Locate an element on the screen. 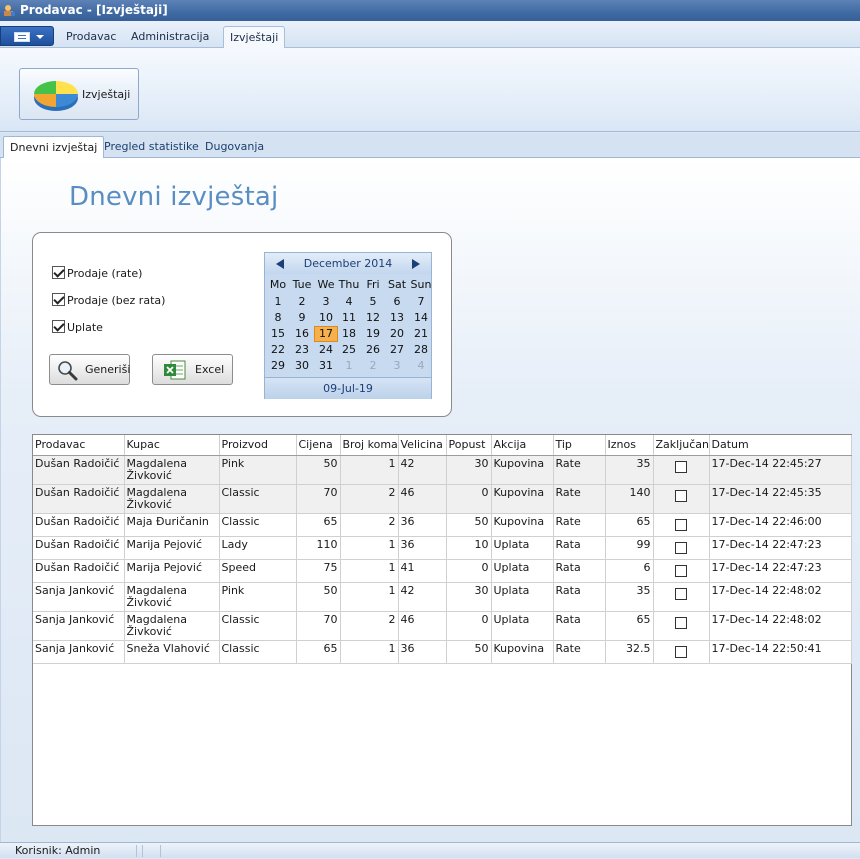  calendar-day: 16 is located at coordinates (302, 334).